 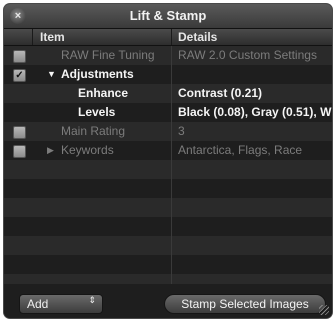 I want to click on row-details: 3, so click(x=181, y=131).